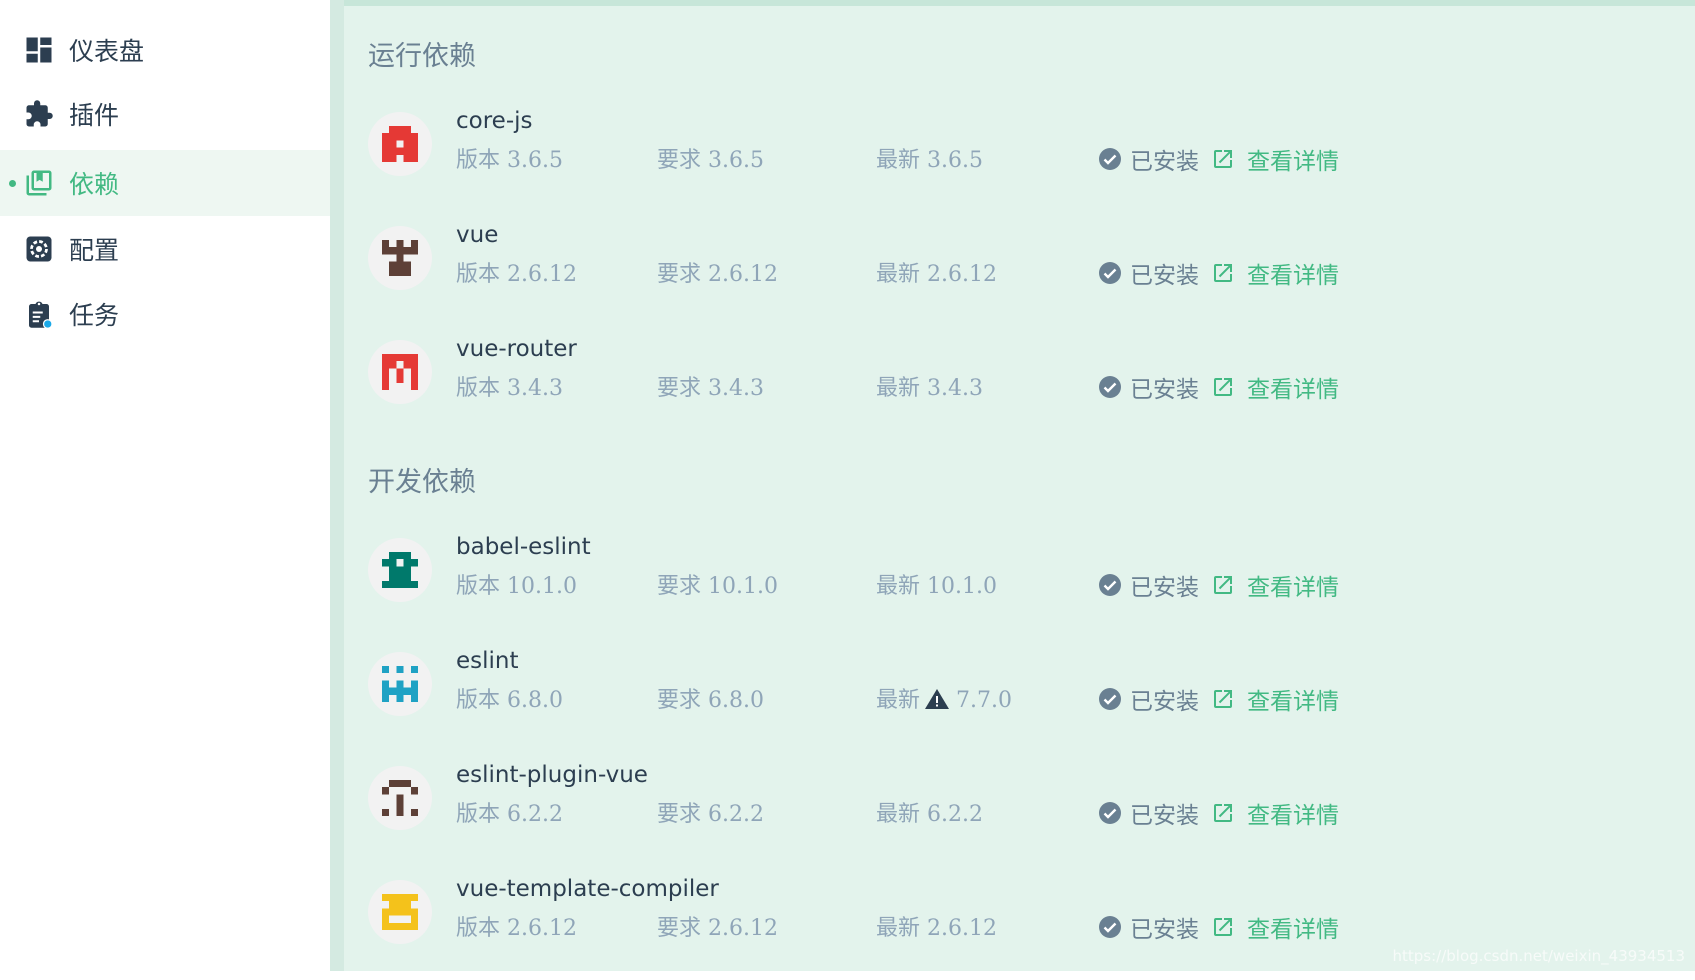 This screenshot has height=980, width=1695. I want to click on clipboard-task-icon, so click(41, 315).